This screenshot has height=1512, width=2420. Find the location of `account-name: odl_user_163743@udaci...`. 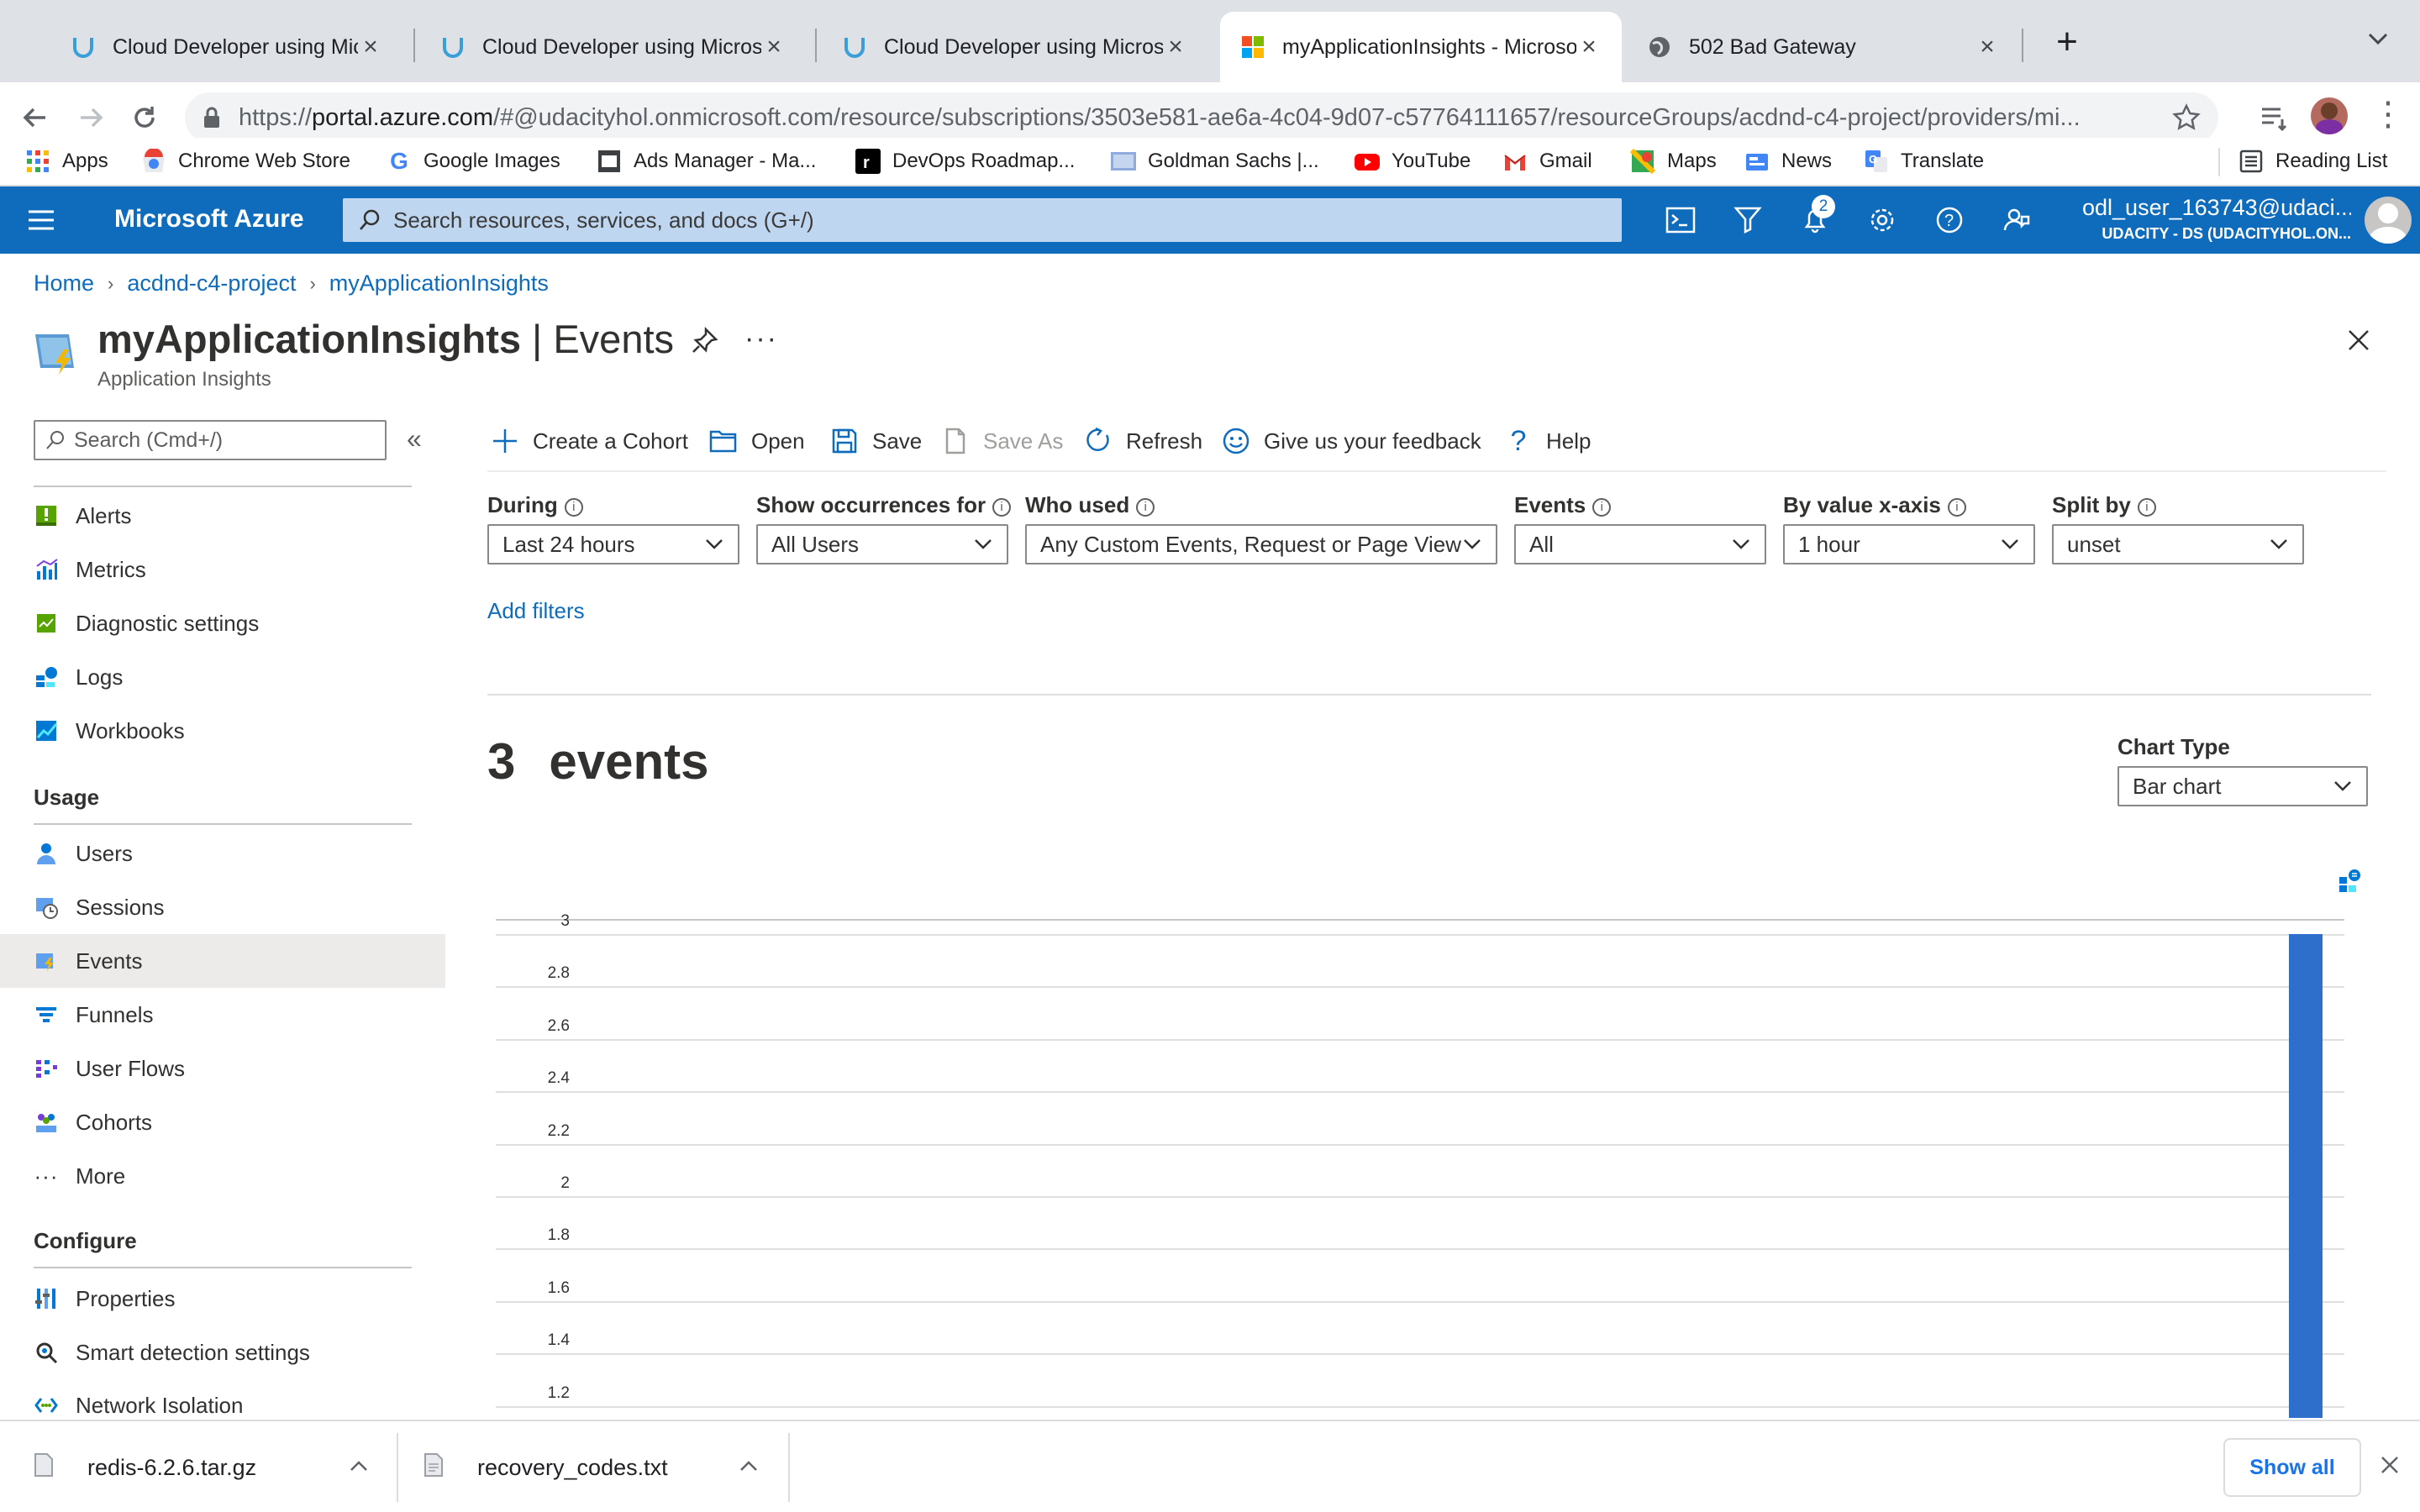

account-name: odl_user_163743@udaci... is located at coordinates (2216, 208).